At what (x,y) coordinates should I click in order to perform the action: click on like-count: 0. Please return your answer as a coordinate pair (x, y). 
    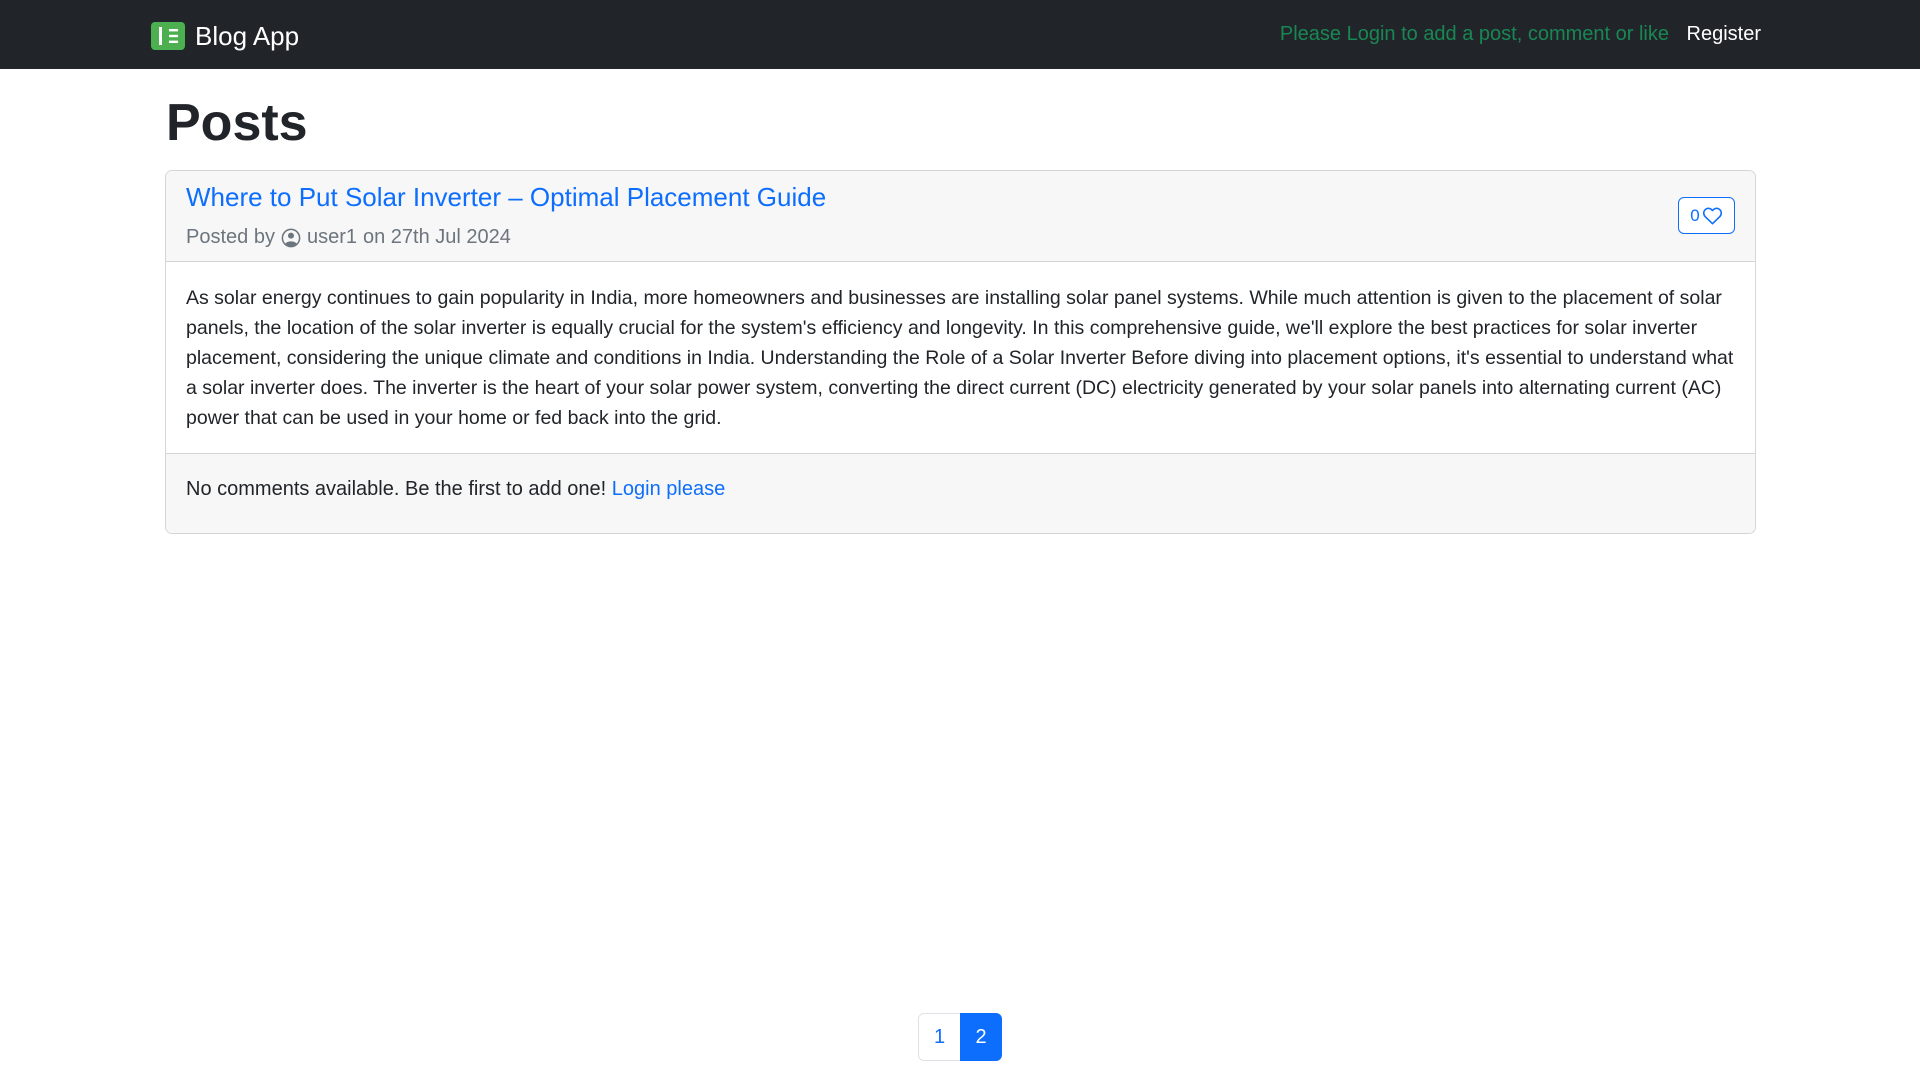
    Looking at the image, I should click on (1695, 215).